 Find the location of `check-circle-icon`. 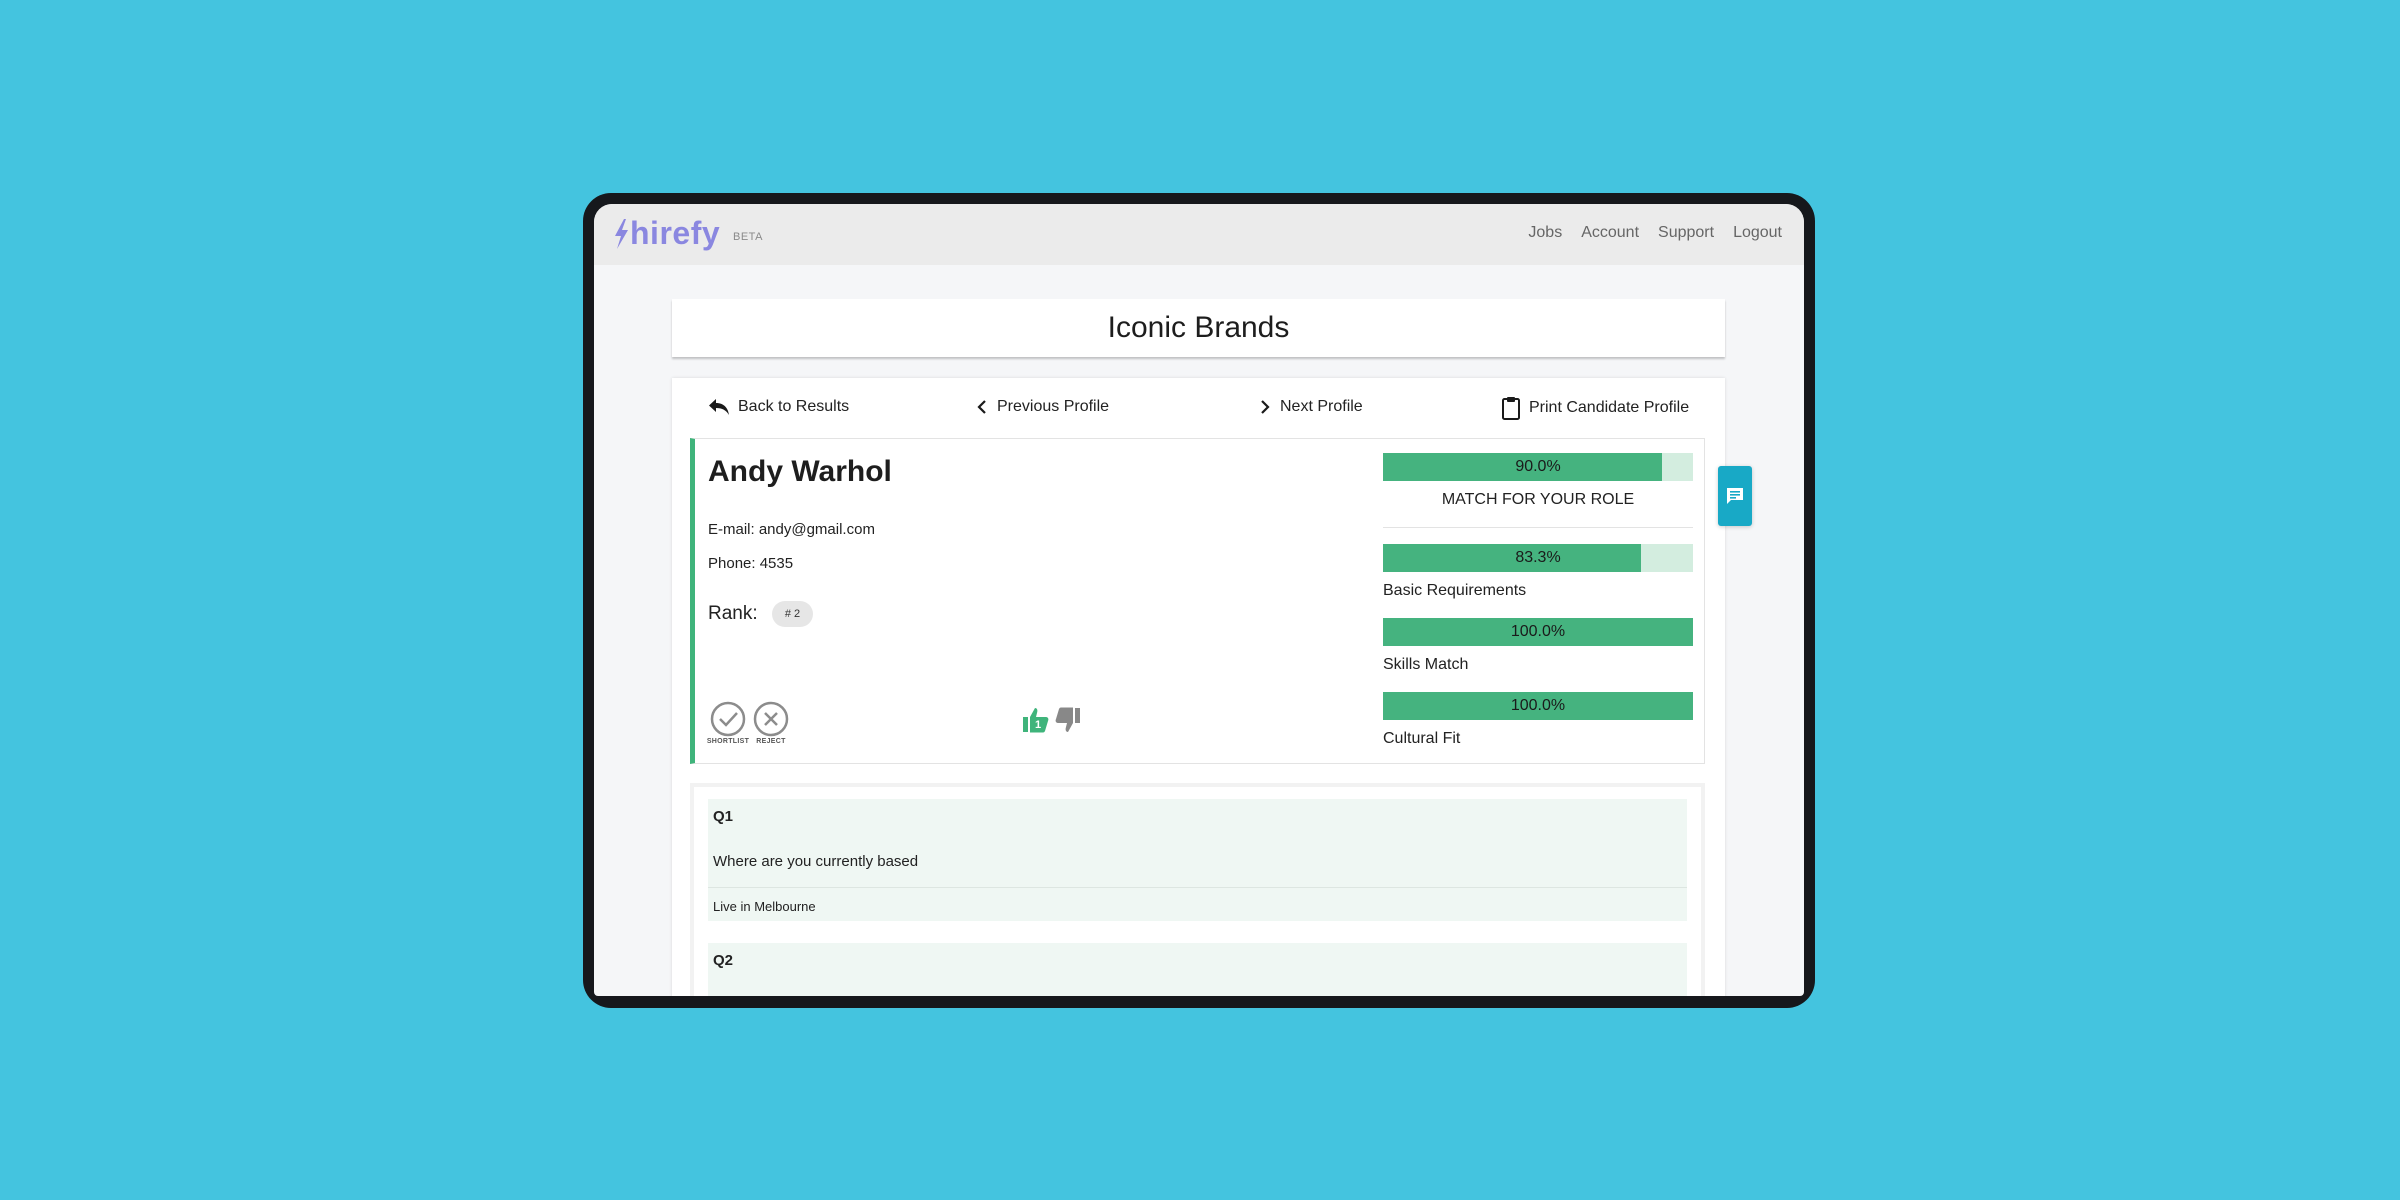

check-circle-icon is located at coordinates (728, 719).